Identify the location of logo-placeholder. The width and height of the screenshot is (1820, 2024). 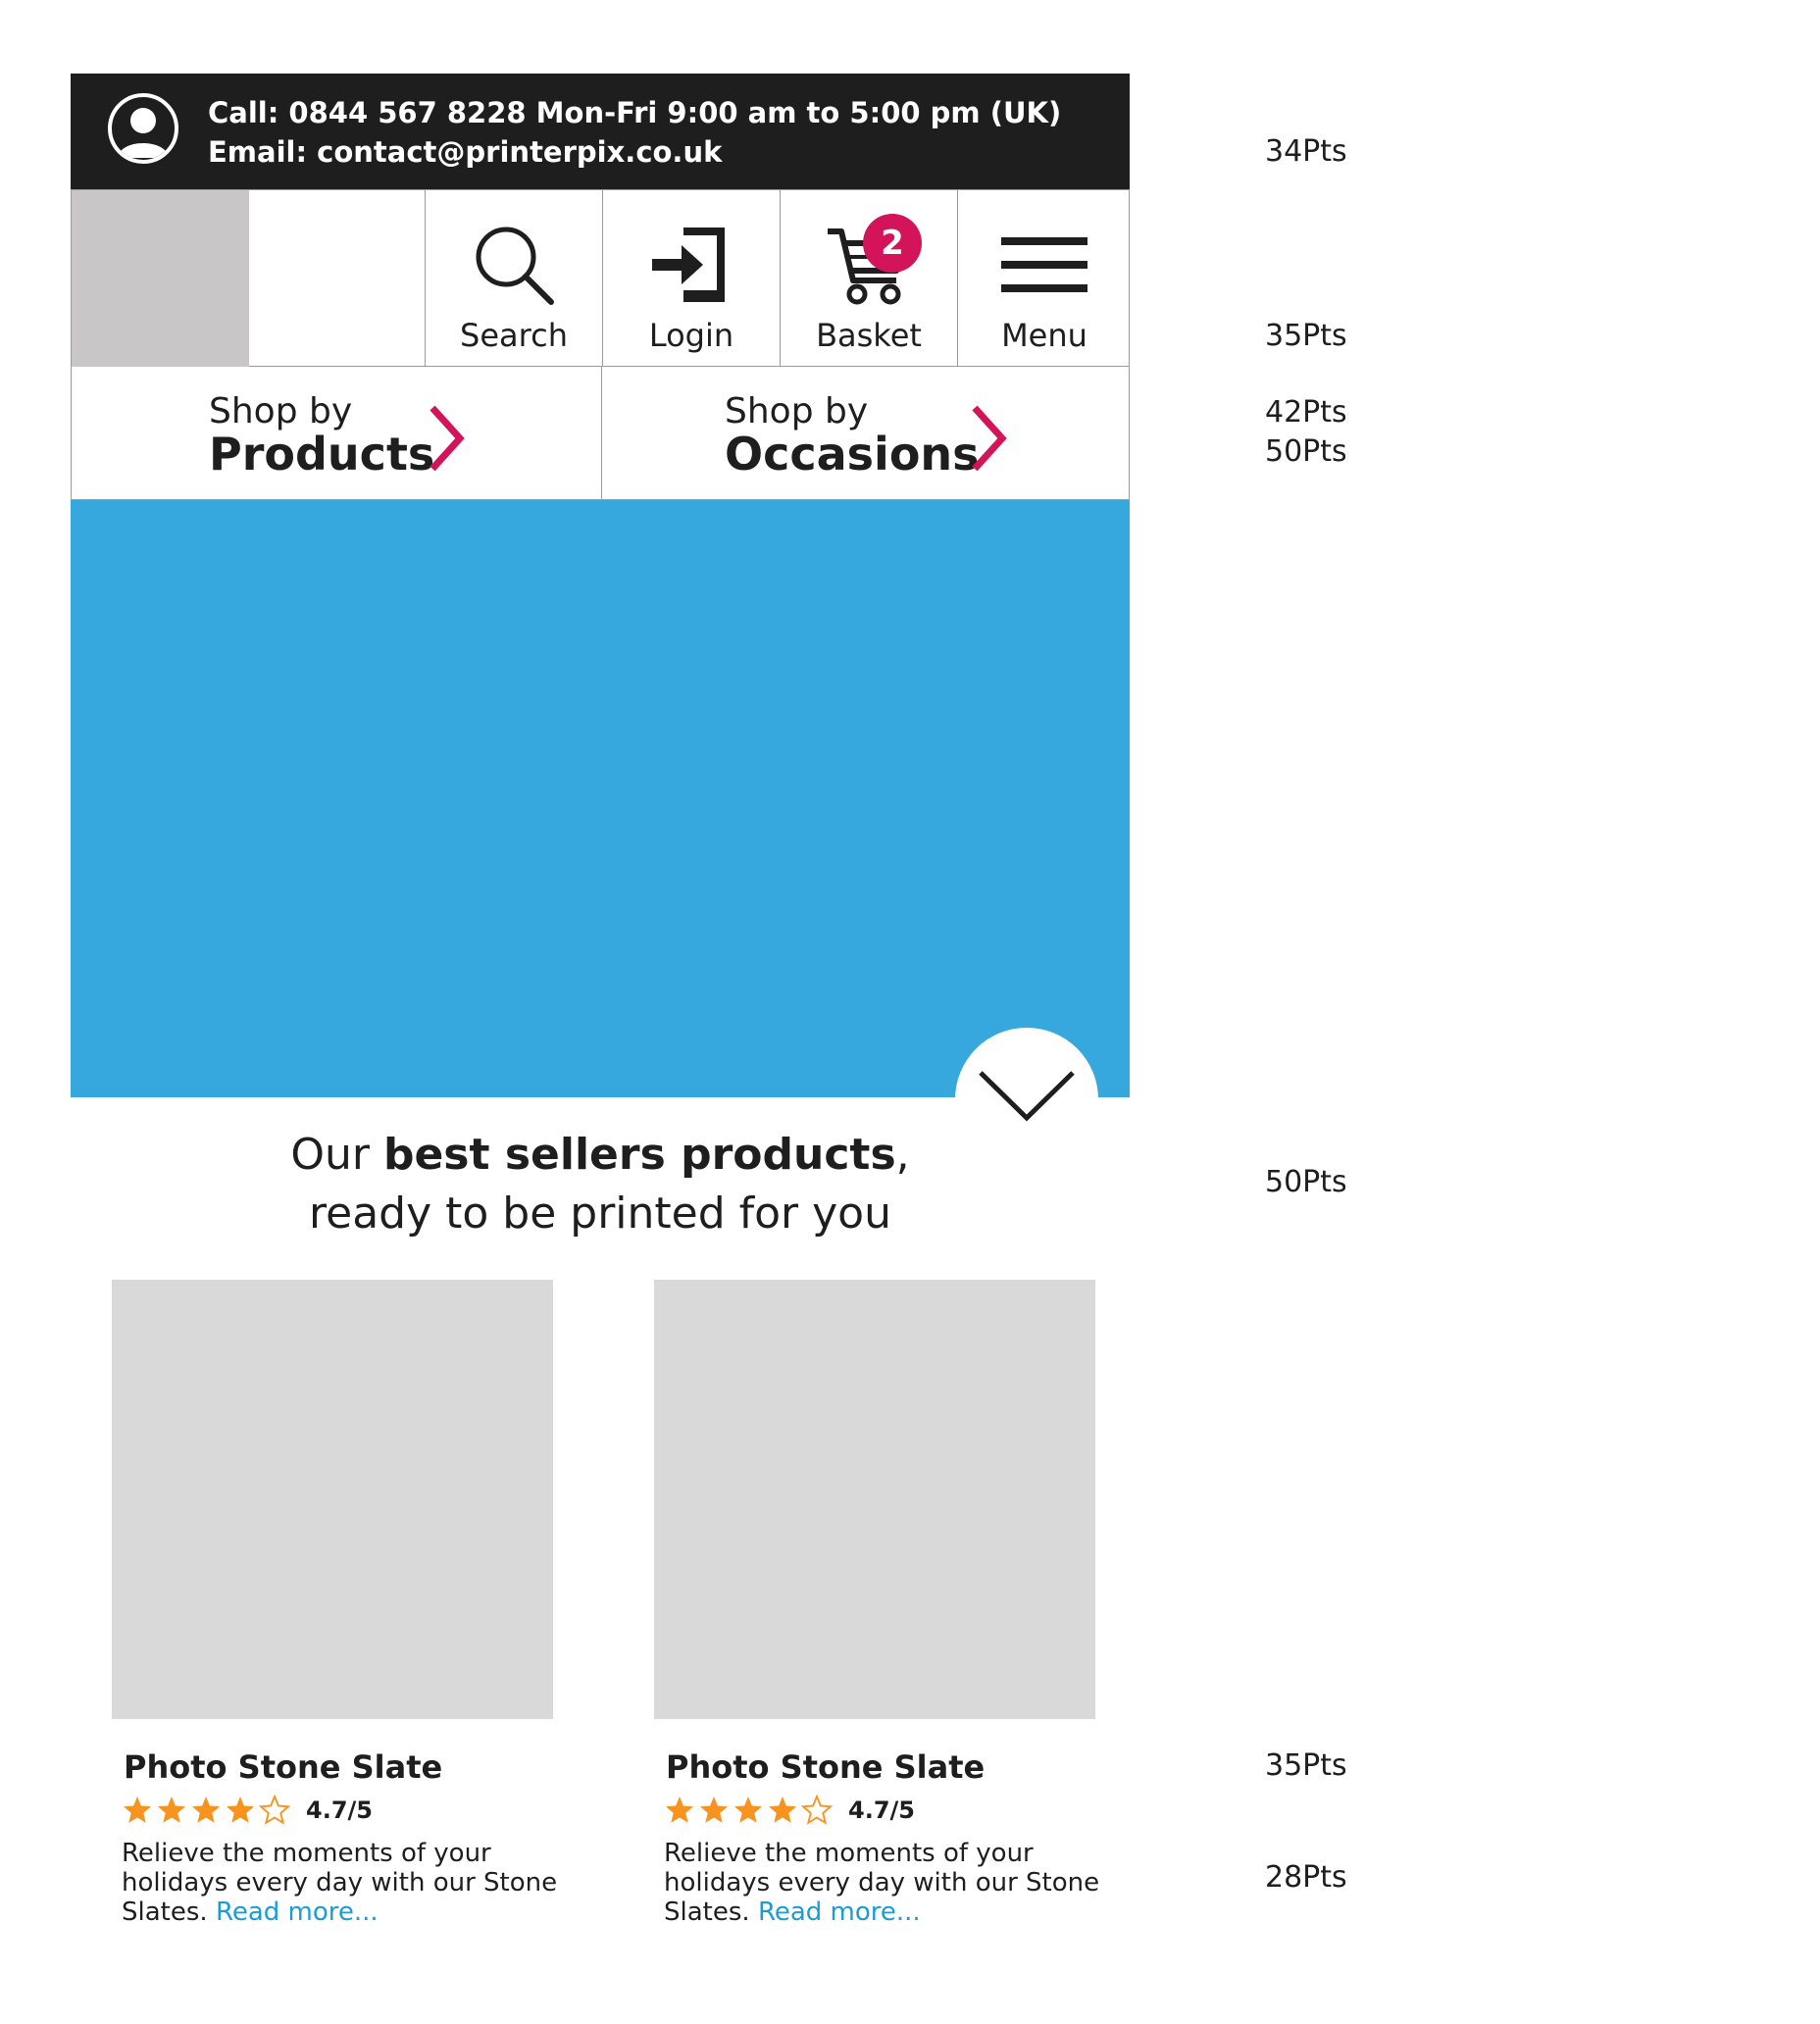
(160, 278).